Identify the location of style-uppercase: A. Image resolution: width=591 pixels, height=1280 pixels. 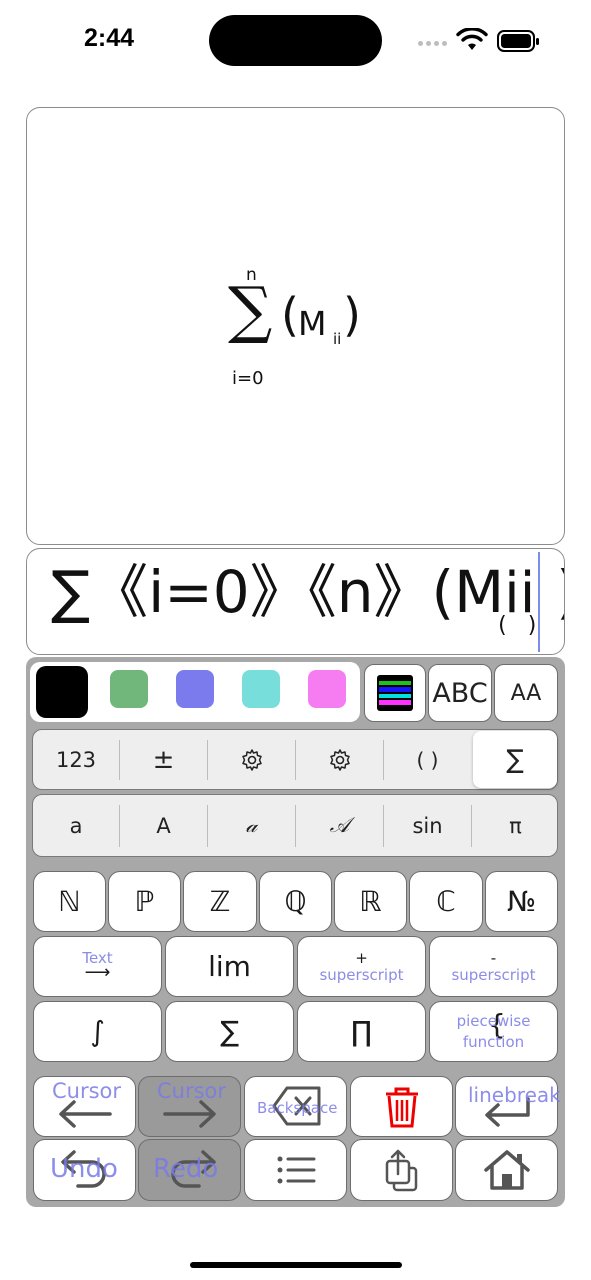
(163, 825).